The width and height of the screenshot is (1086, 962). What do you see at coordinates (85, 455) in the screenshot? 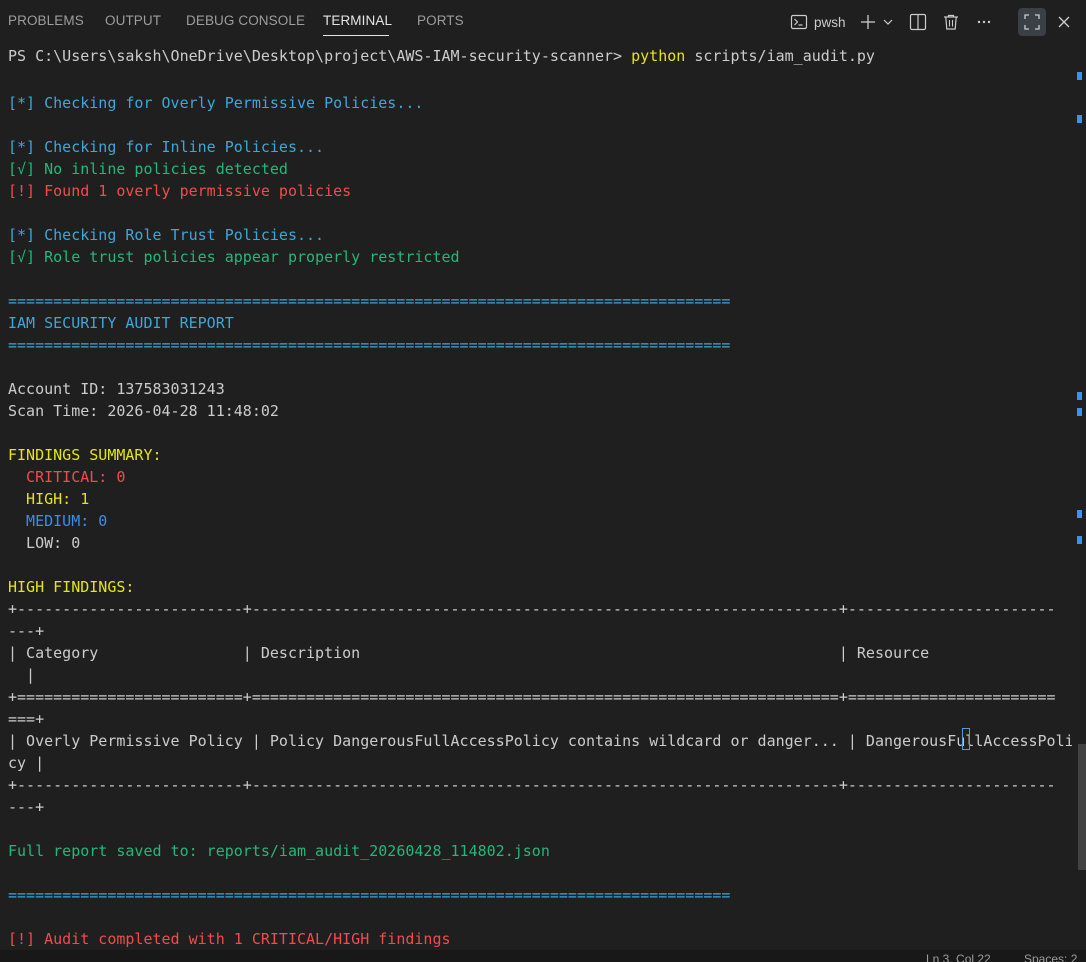
I see `findings-summary-title: FINDINGS SUMMARY:` at bounding box center [85, 455].